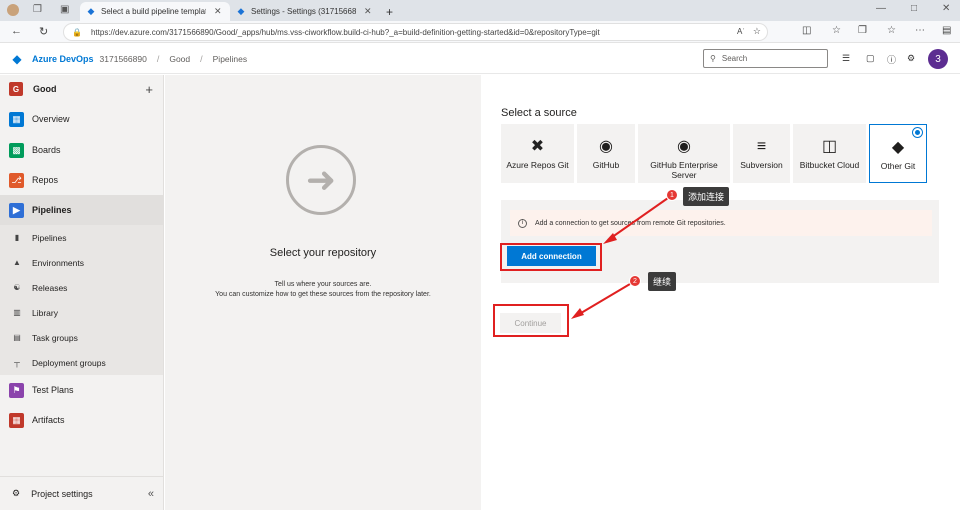 This screenshot has width=960, height=510. What do you see at coordinates (706, 196) in the screenshot?
I see `annotation-tooltip: 添加连接` at bounding box center [706, 196].